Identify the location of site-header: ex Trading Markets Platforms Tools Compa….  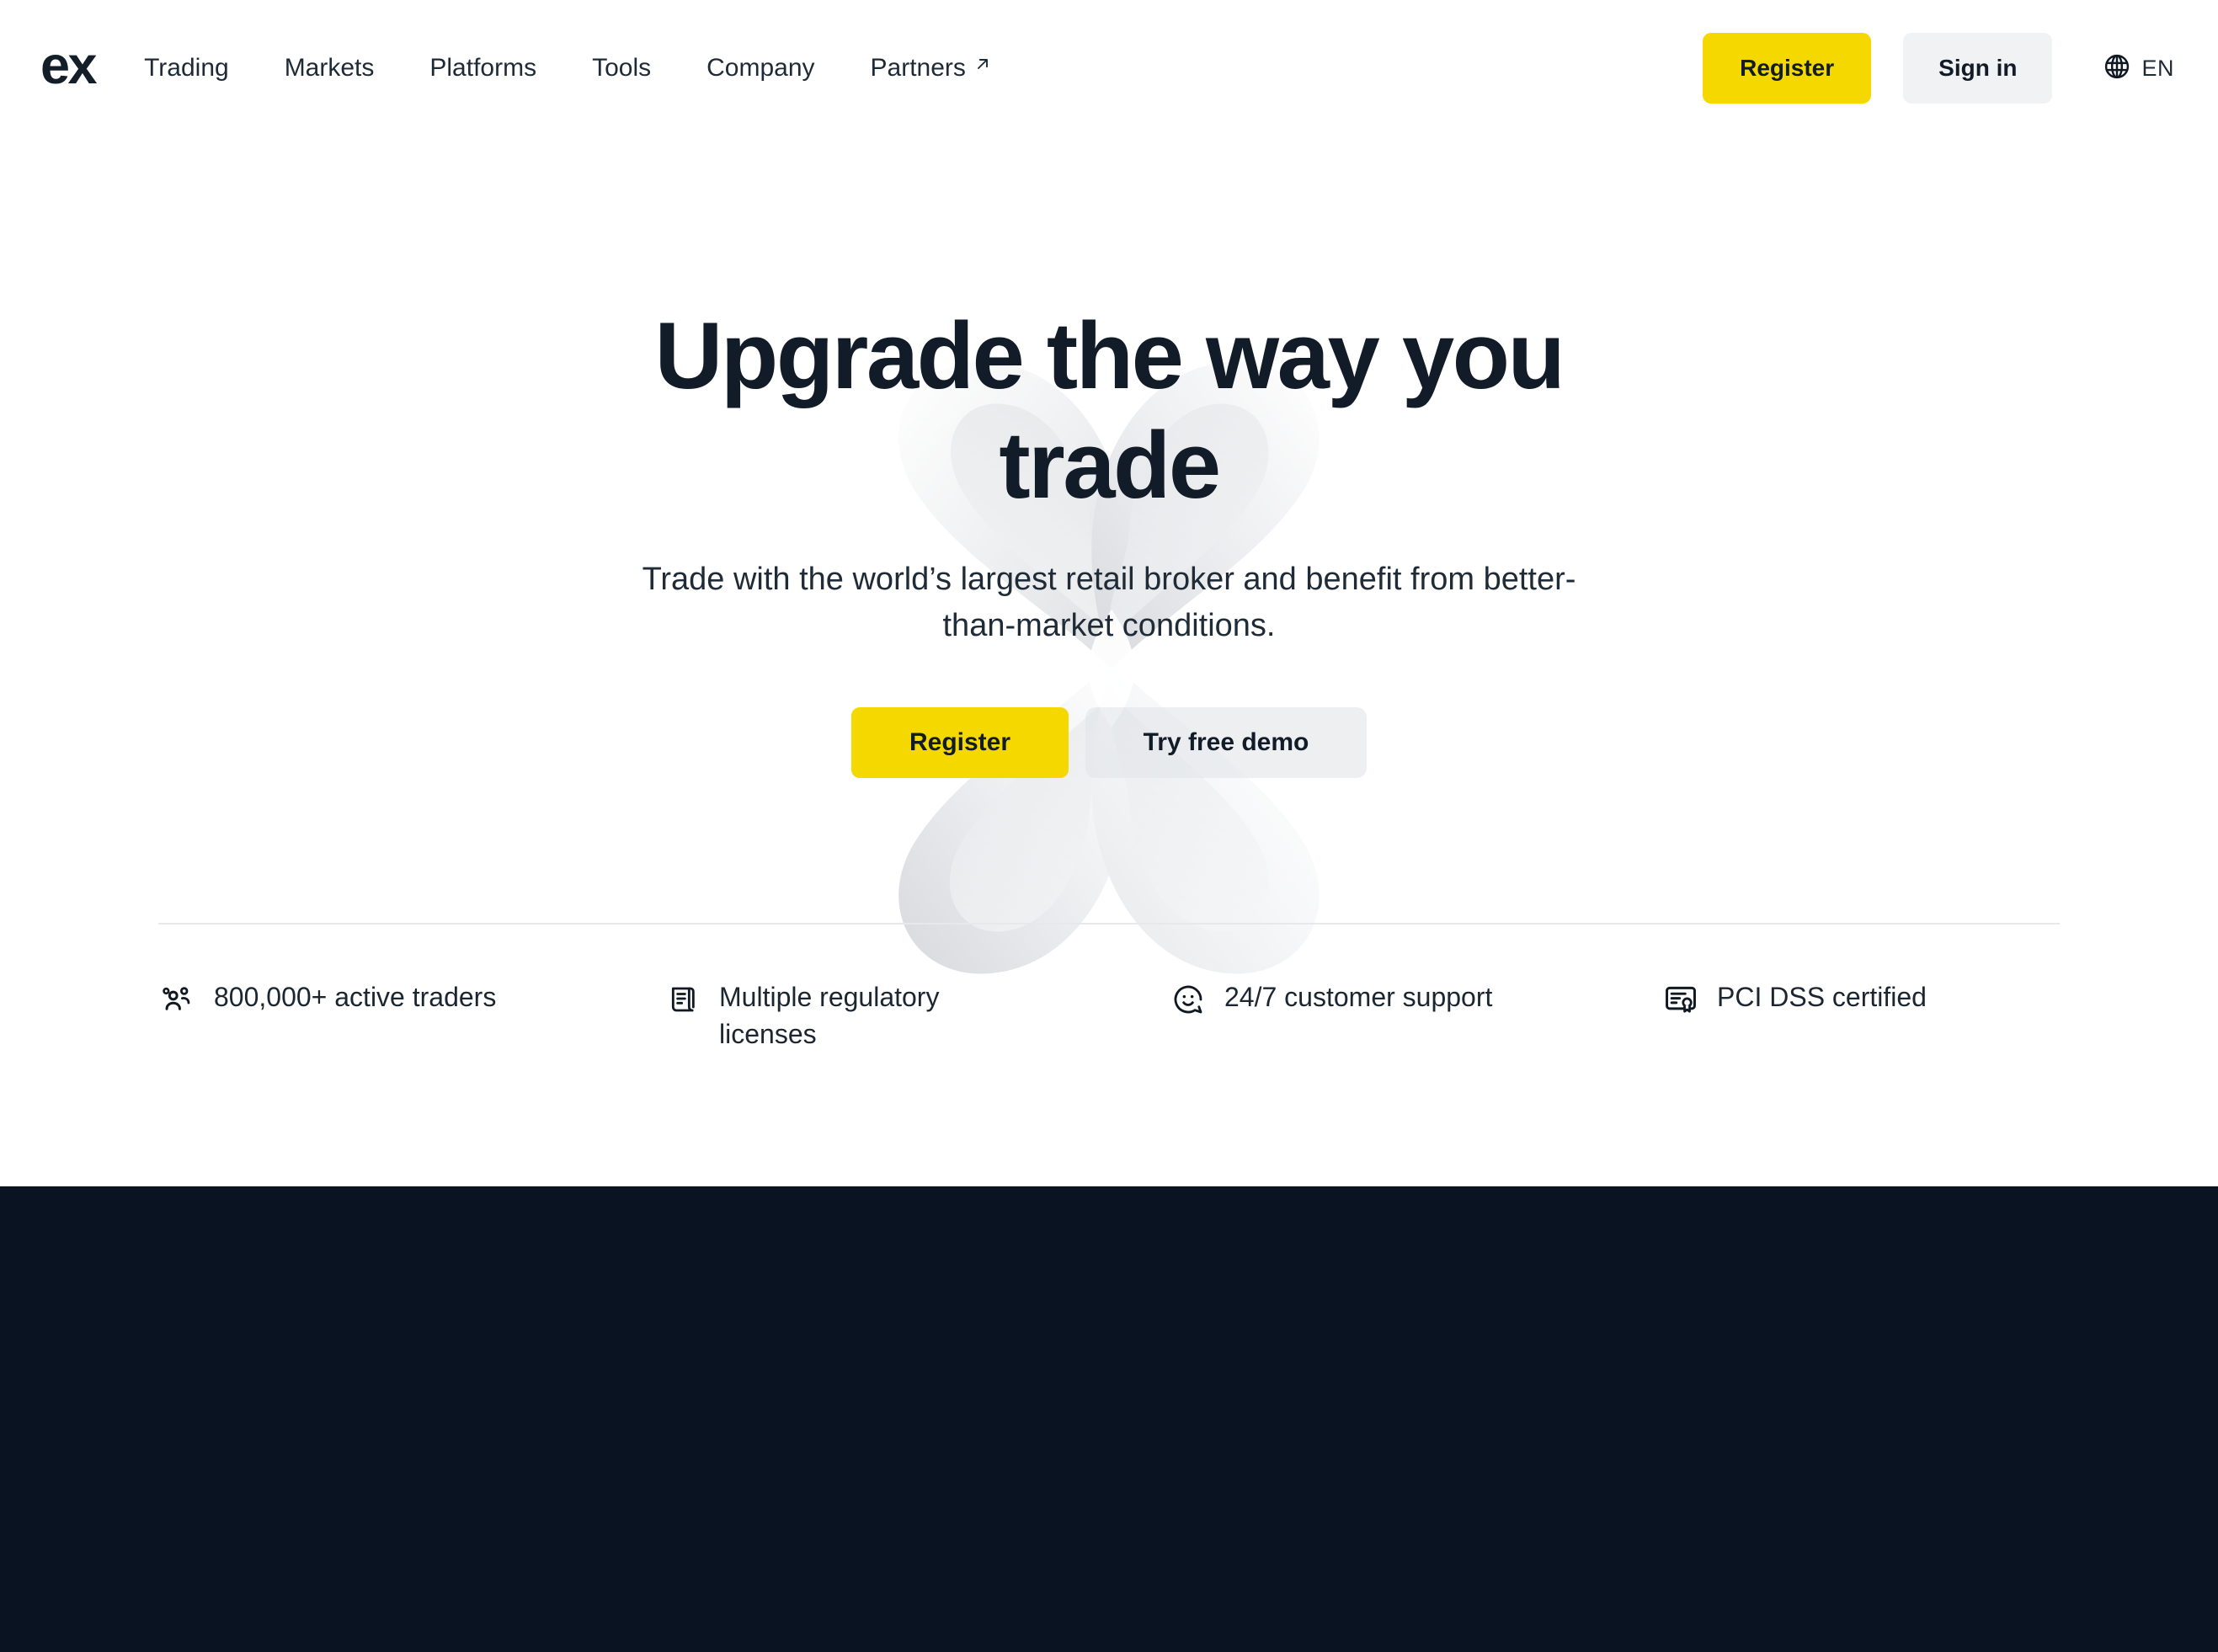
(1109, 68).